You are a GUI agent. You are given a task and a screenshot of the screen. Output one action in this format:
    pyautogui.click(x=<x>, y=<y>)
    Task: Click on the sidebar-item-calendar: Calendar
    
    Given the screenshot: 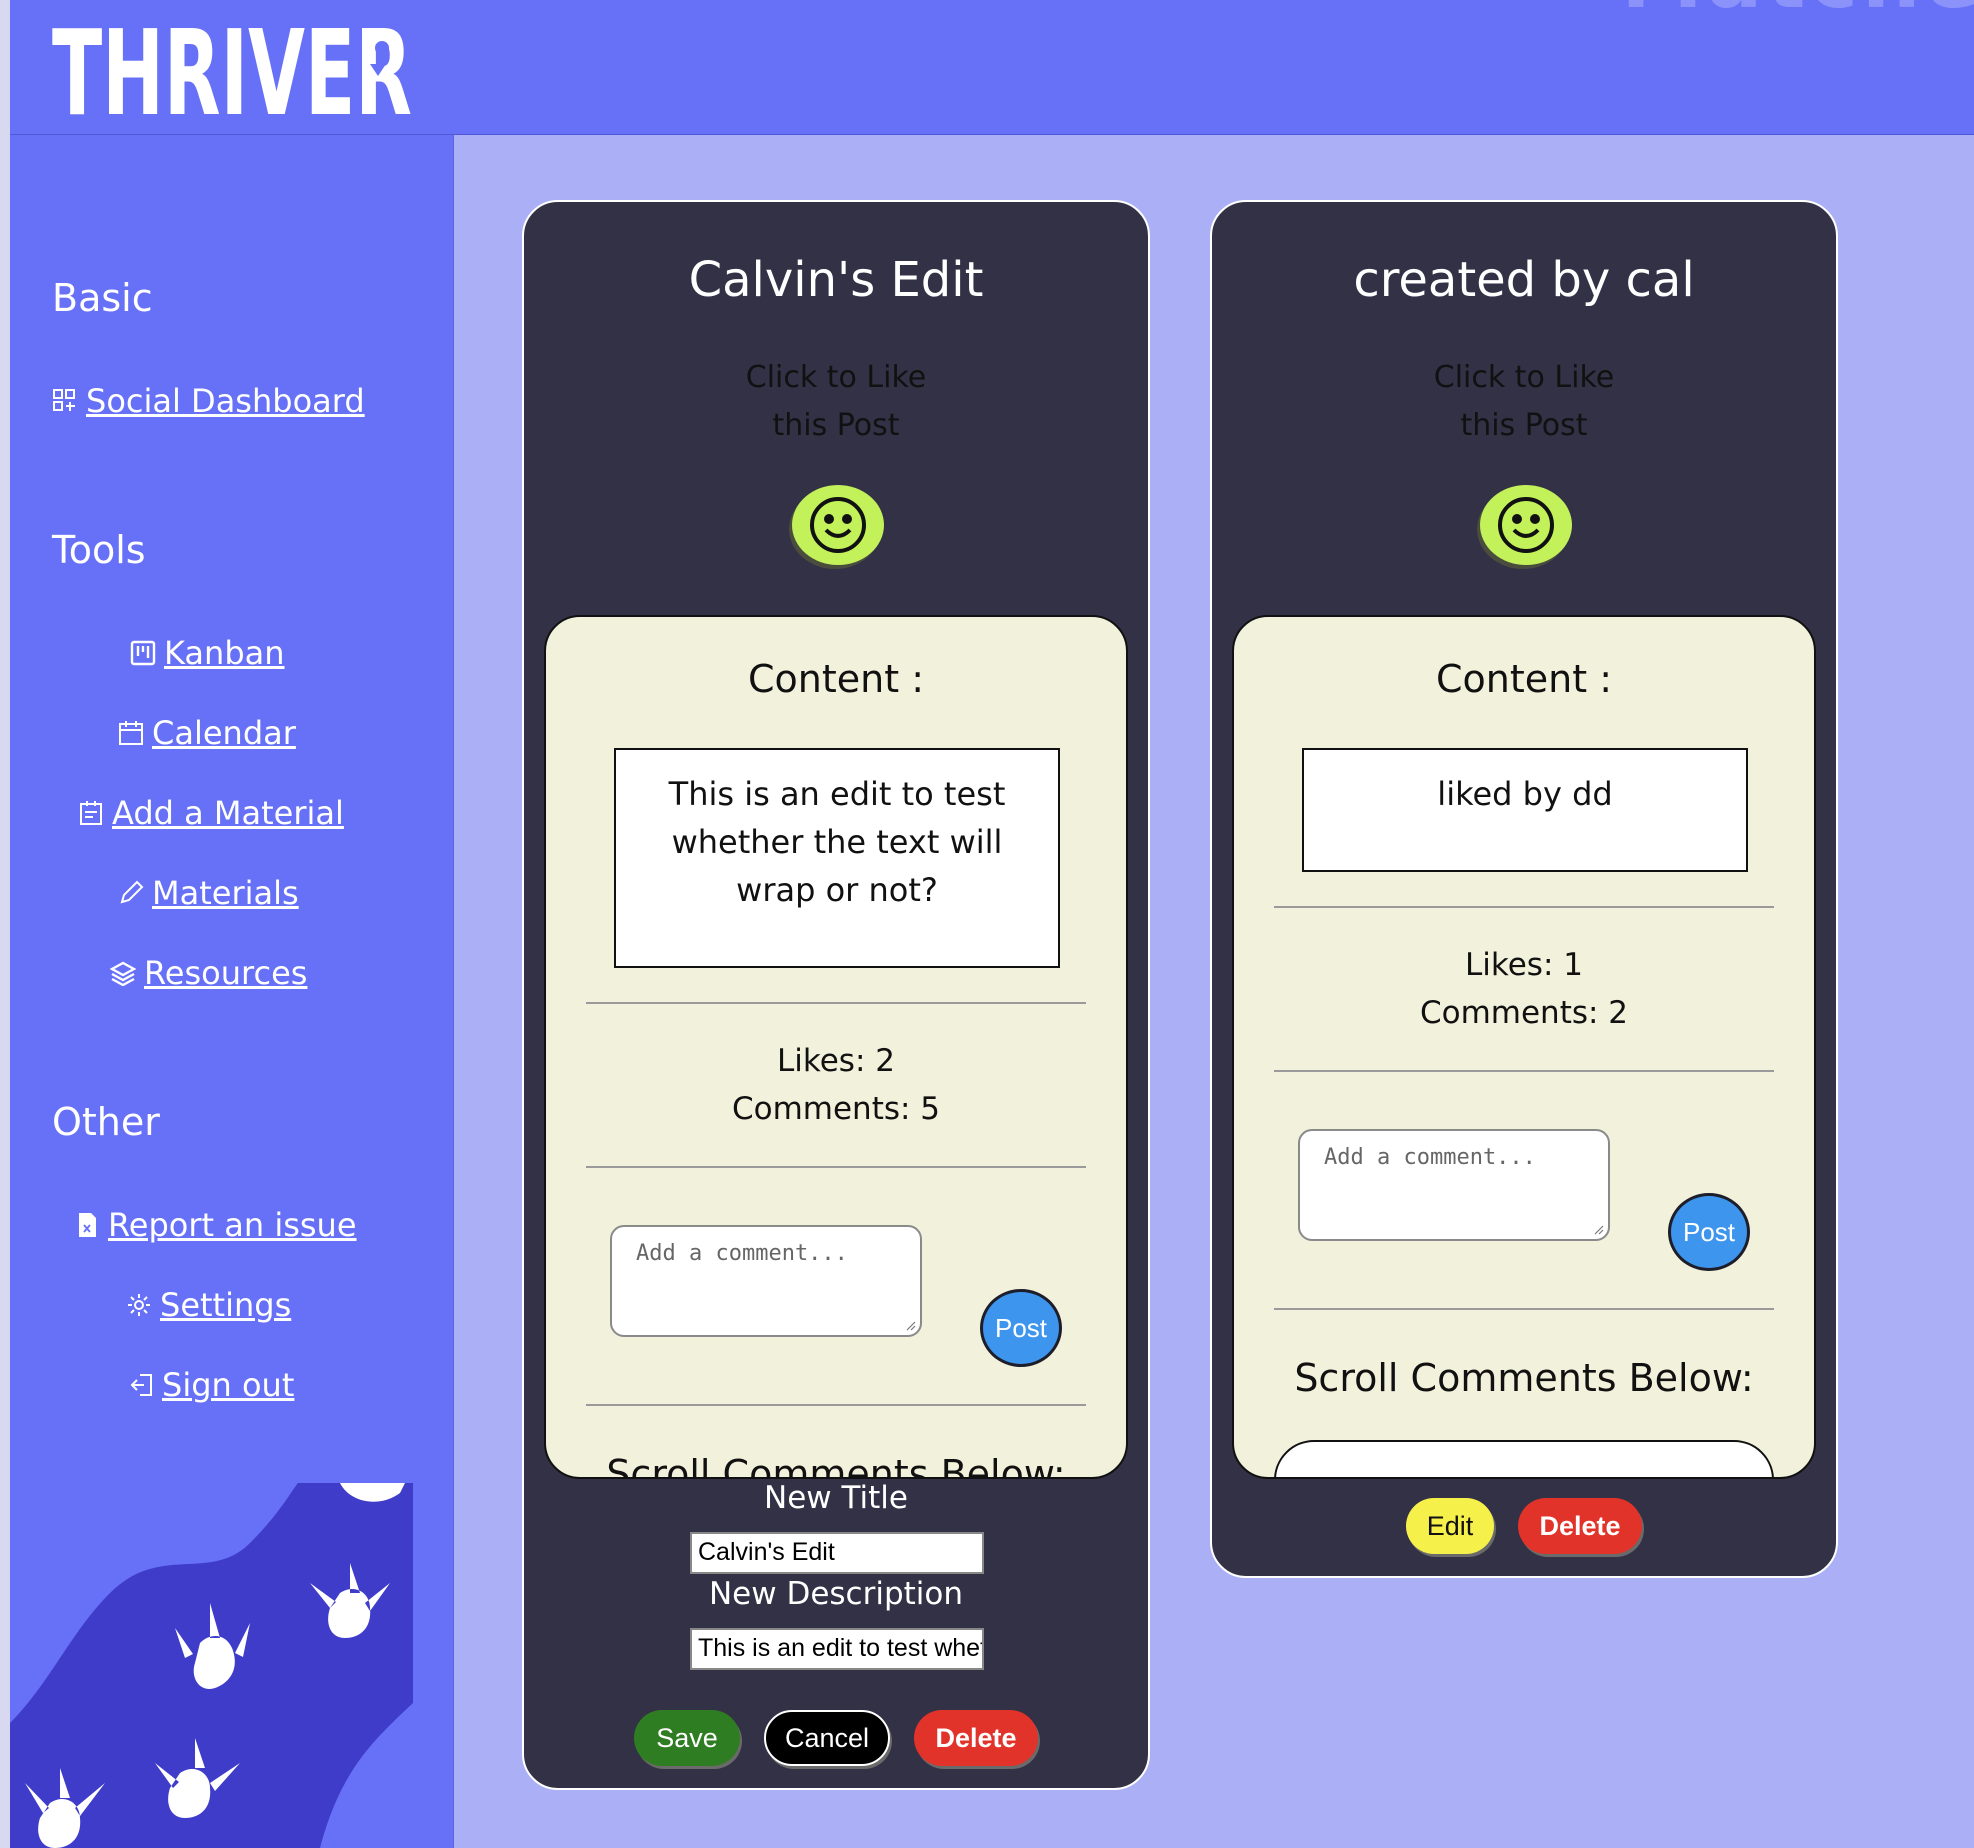 What is the action you would take?
    pyautogui.click(x=207, y=733)
    